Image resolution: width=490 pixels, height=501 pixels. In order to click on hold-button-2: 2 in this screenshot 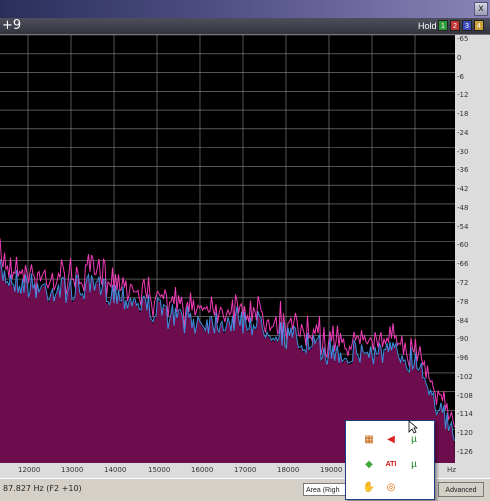, I will do `click(455, 25)`.